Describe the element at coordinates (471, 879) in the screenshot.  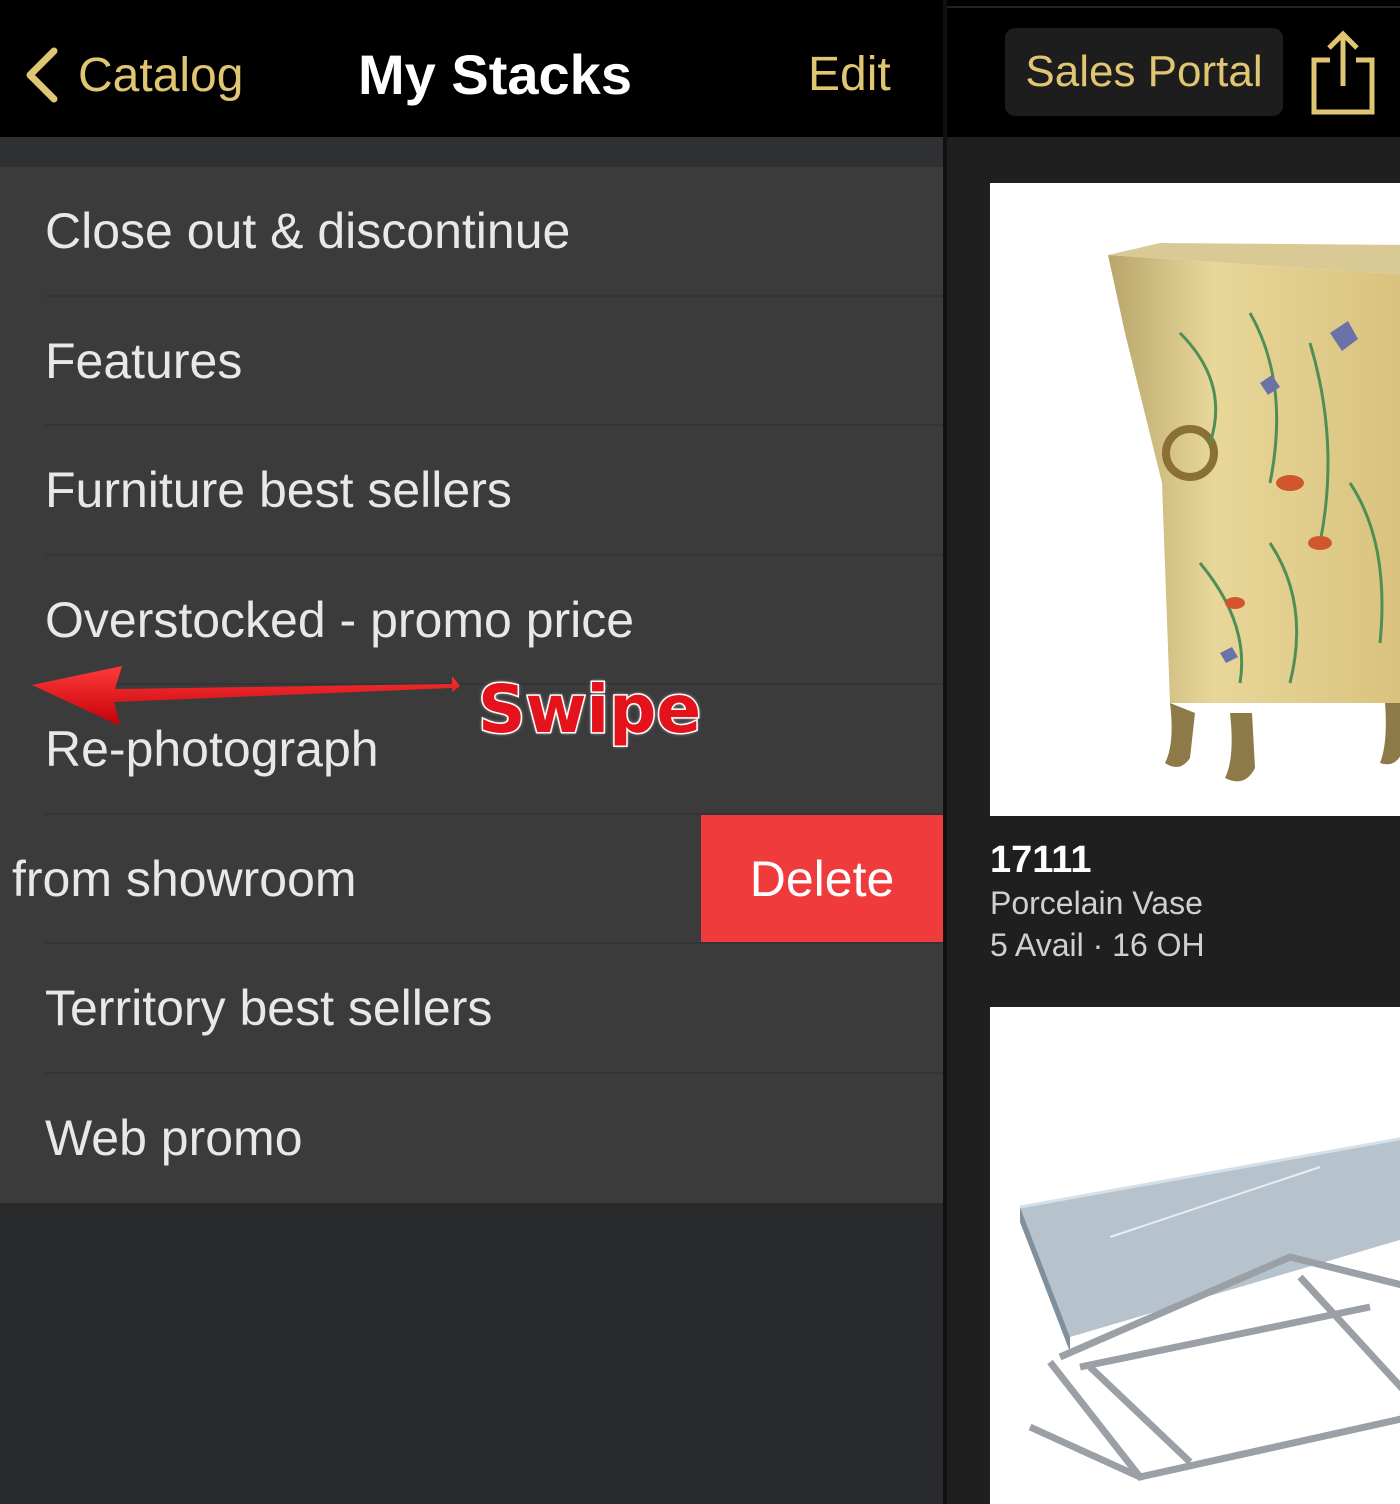
I see `list-item-swiped: from showroom Delete` at that location.